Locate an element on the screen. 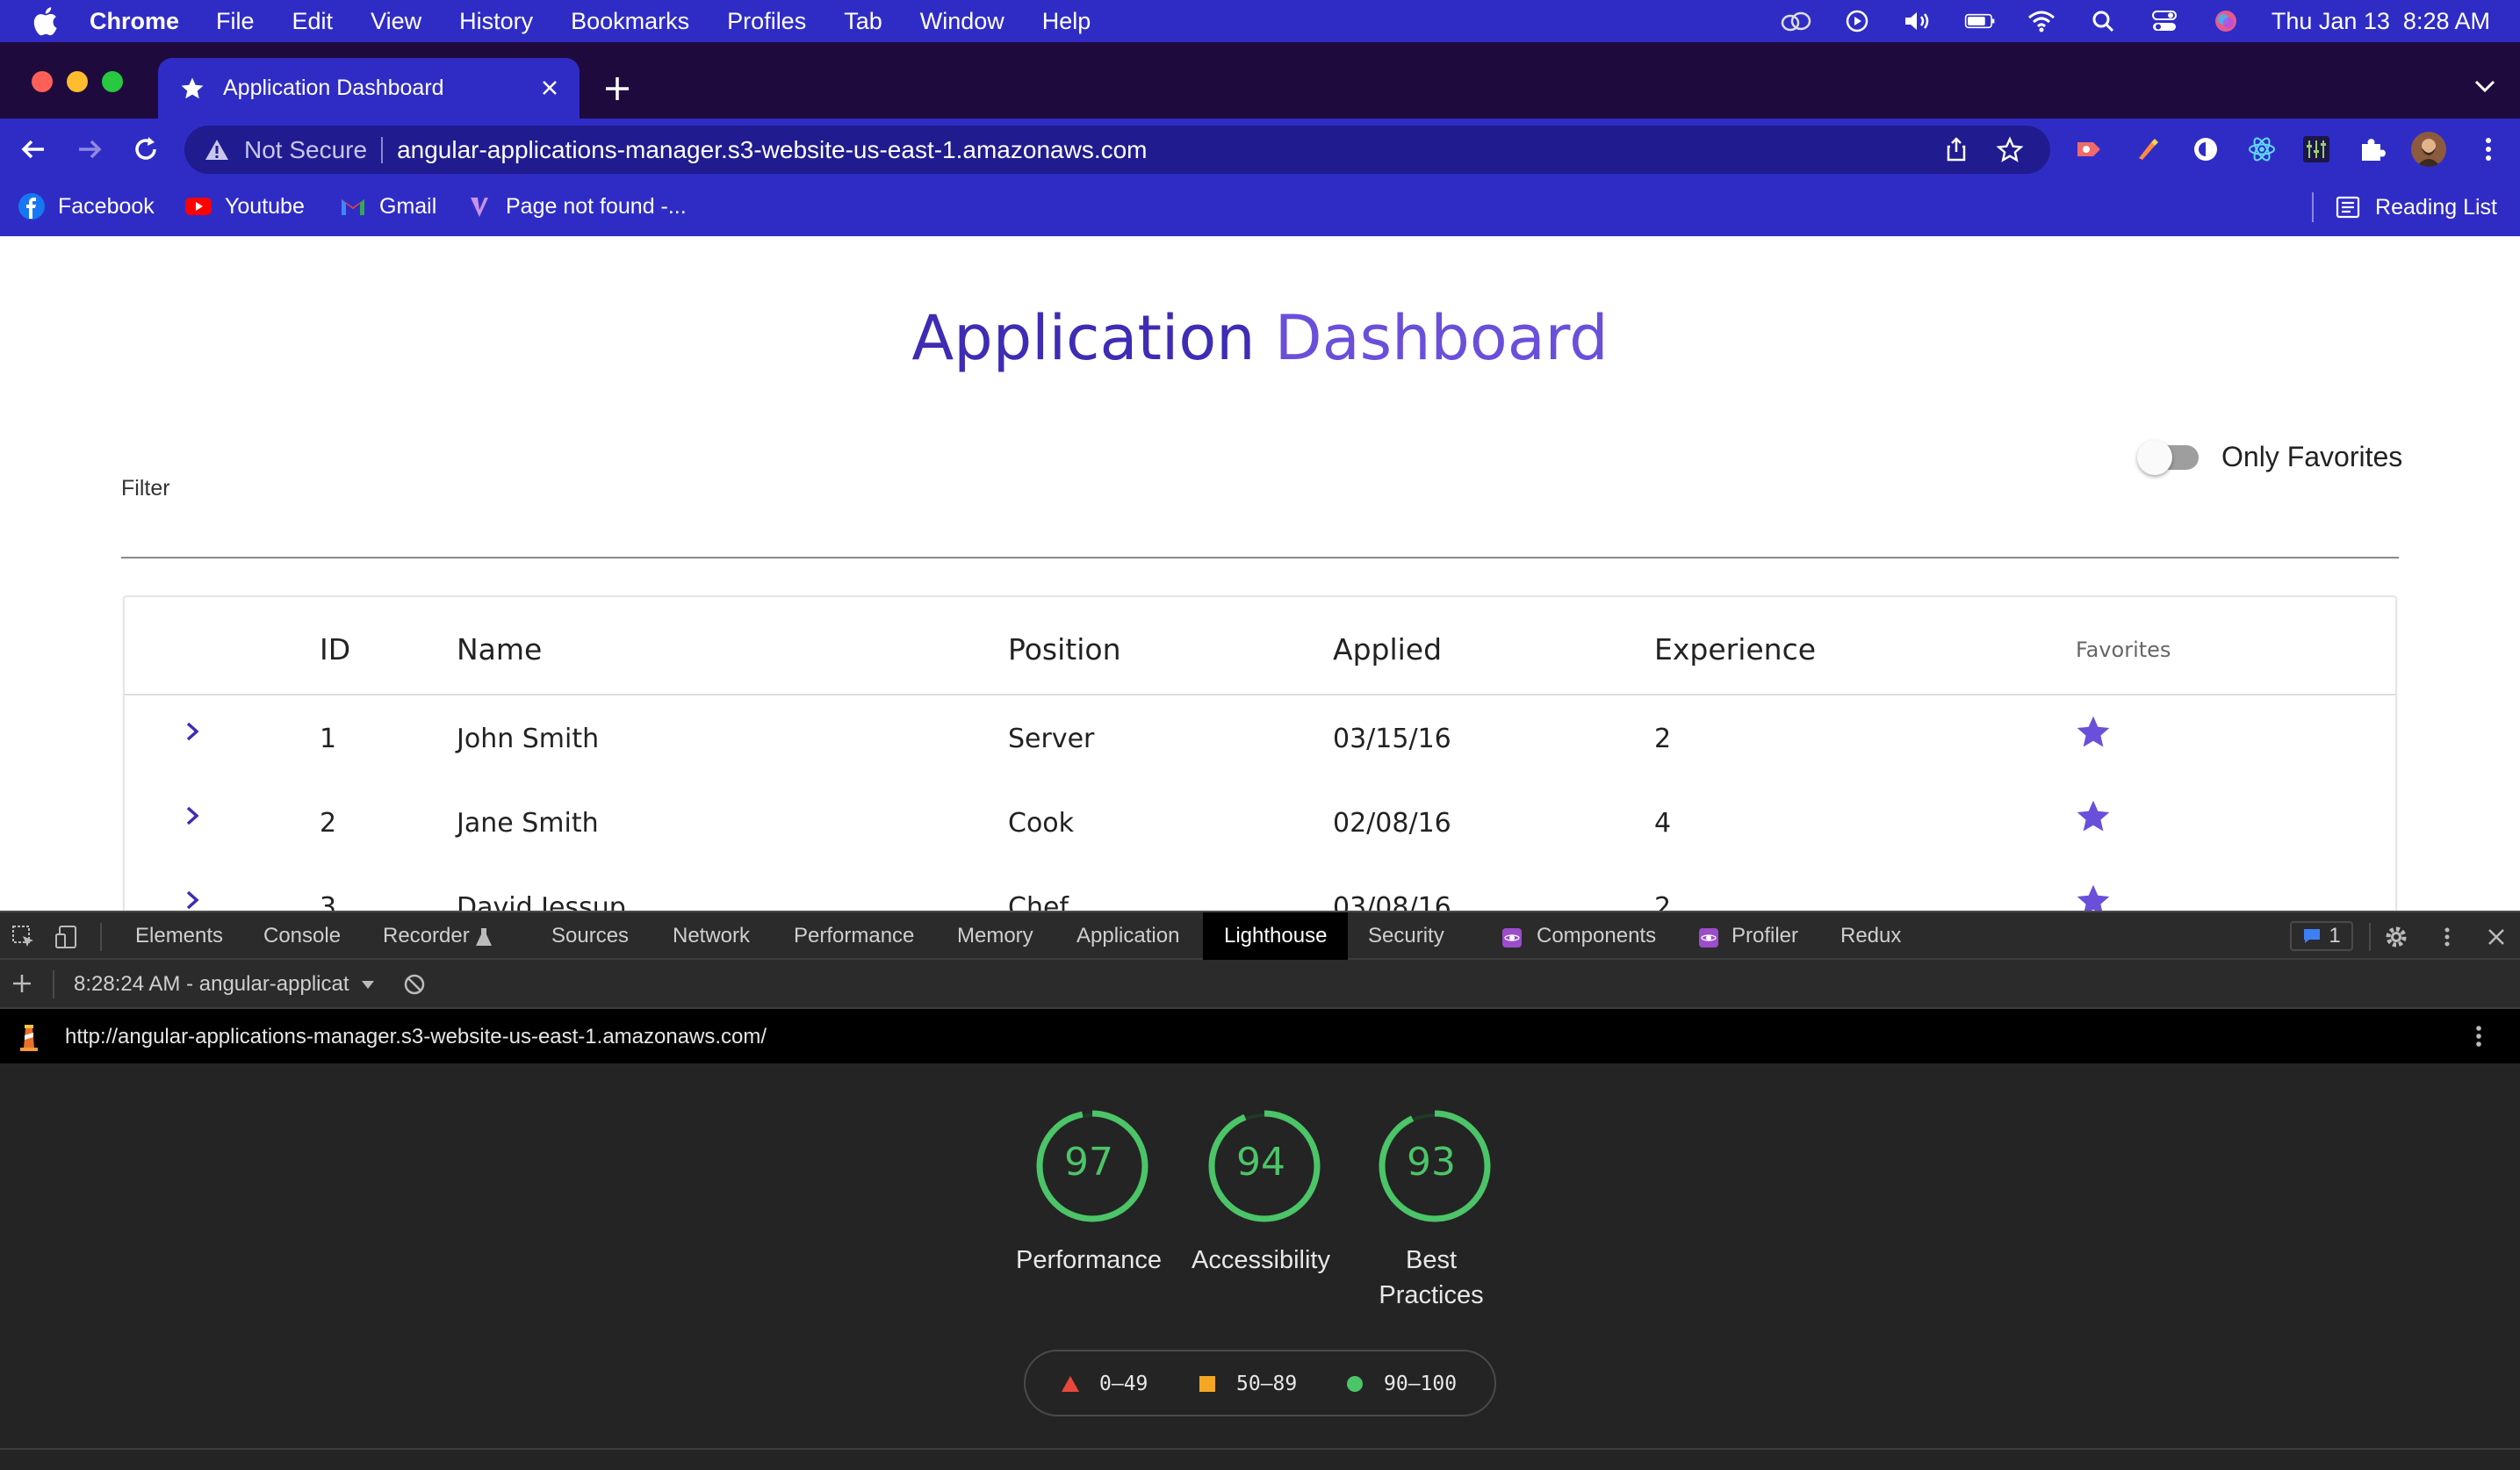  spotlight-search-icon is located at coordinates (2103, 21).